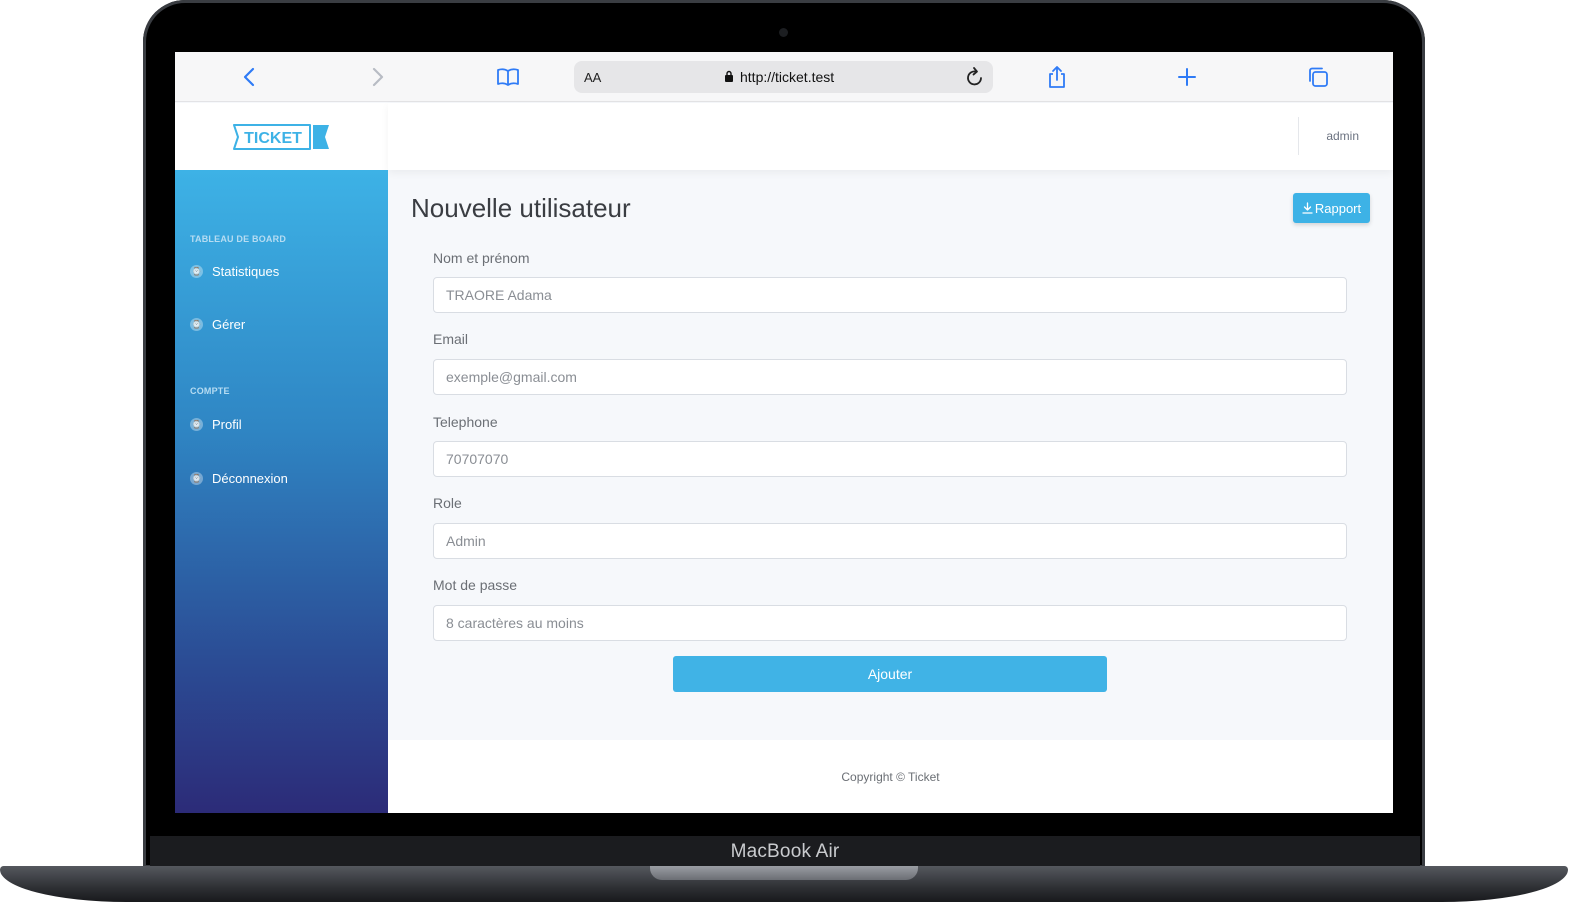 This screenshot has width=1586, height=911. I want to click on topbar-divider, so click(1298, 136).